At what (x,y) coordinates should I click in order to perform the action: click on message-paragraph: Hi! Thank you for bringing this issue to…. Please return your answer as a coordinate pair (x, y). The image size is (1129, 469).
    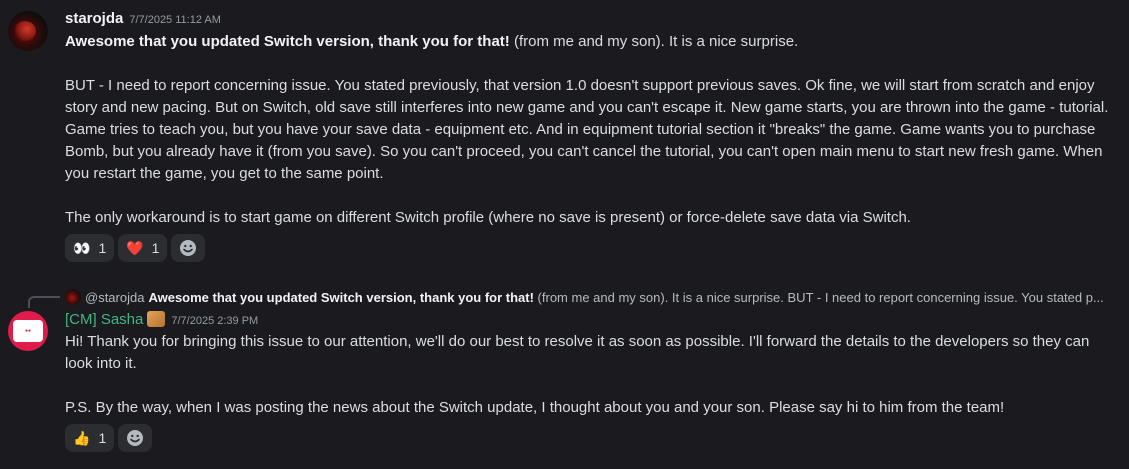
    Looking at the image, I should click on (577, 352).